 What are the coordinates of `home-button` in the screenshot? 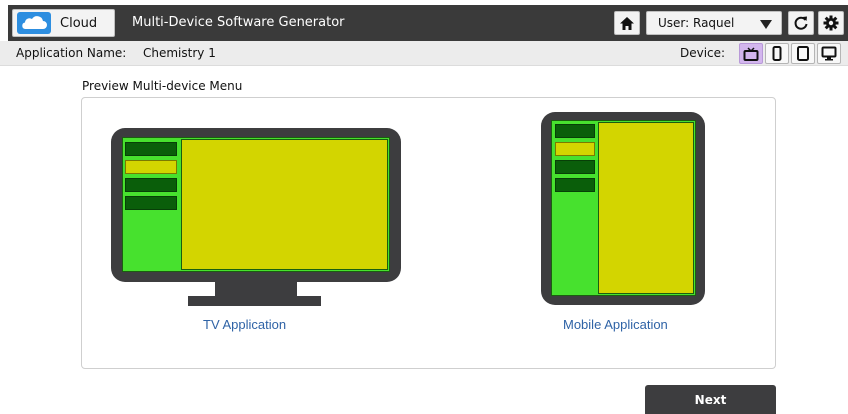 It's located at (627, 23).